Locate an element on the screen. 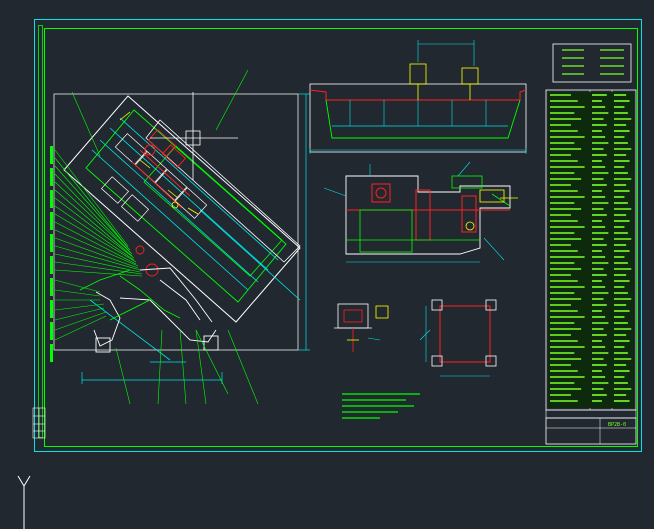  technical-notes is located at coordinates (381, 406).